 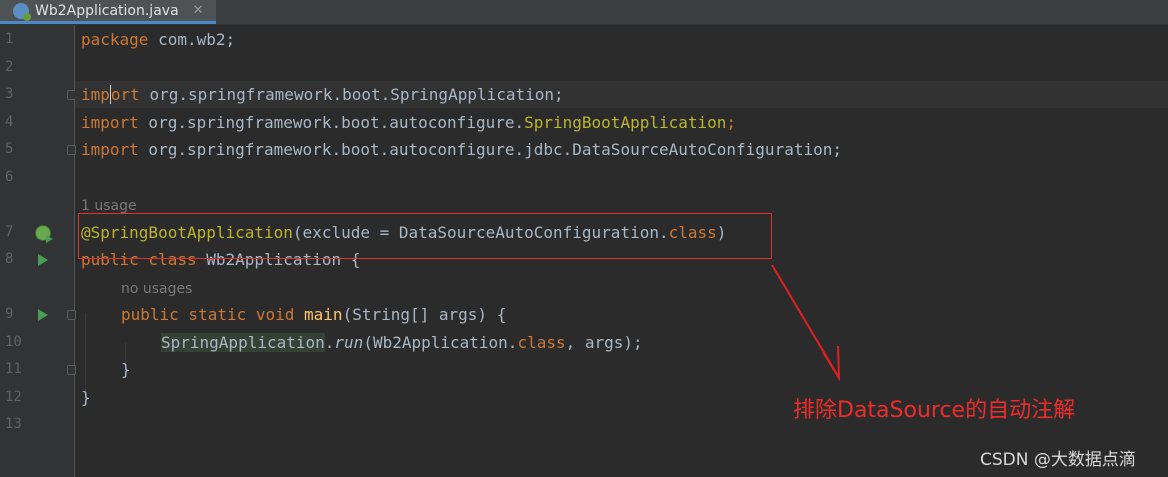 What do you see at coordinates (1058, 460) in the screenshot?
I see `watermark: CSDN @大数据点滴` at bounding box center [1058, 460].